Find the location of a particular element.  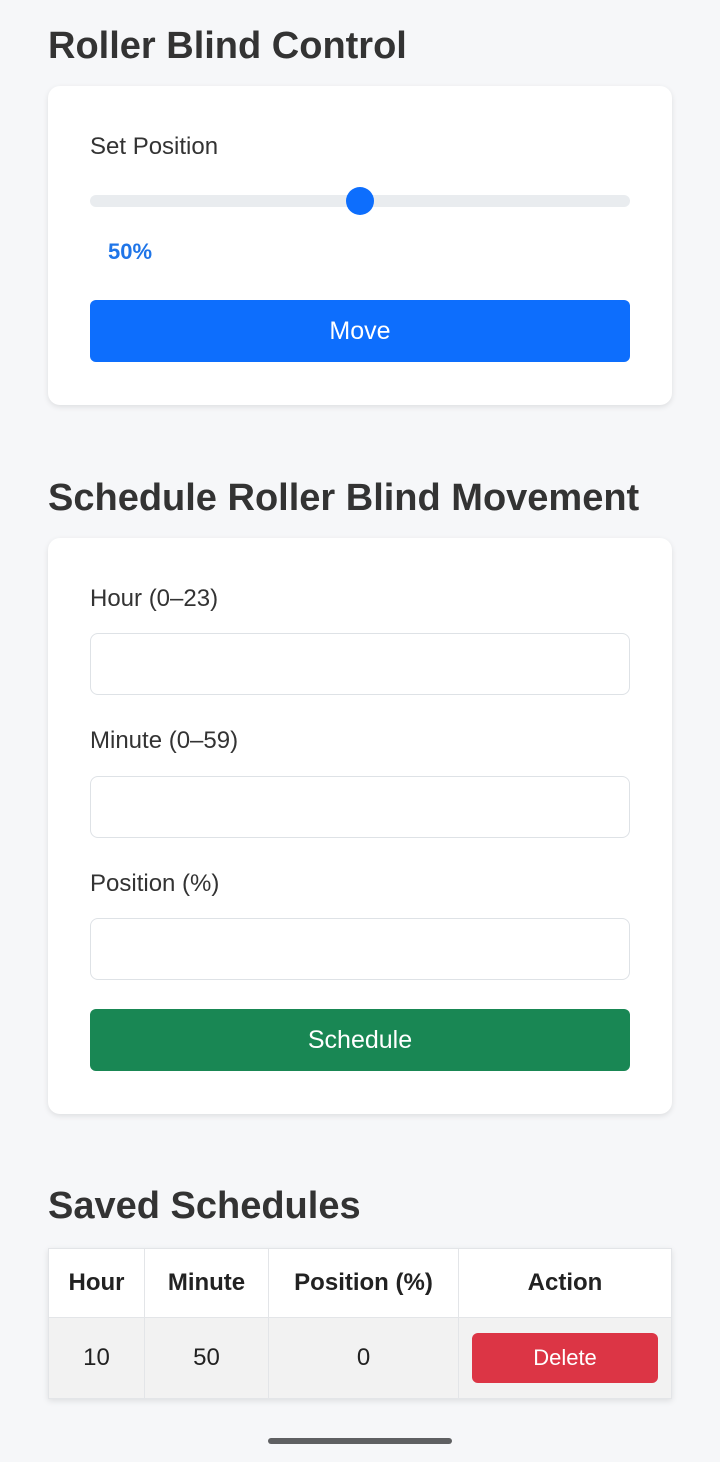

delete-button: Delete is located at coordinates (565, 1358).